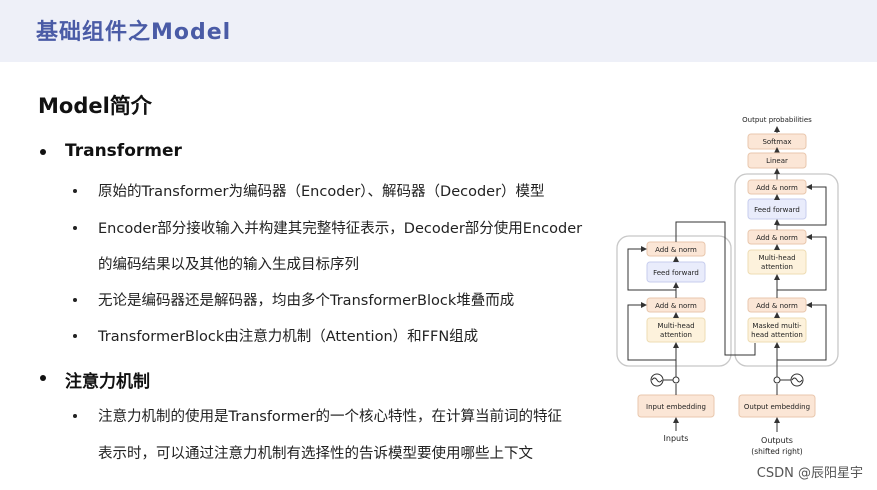  I want to click on decoder-masked-attention, so click(777, 330).